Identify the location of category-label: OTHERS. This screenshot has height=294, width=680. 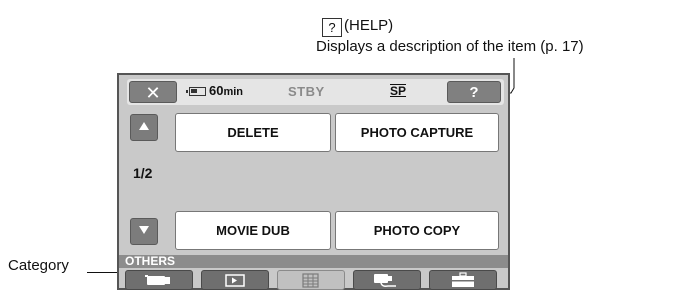
(150, 261).